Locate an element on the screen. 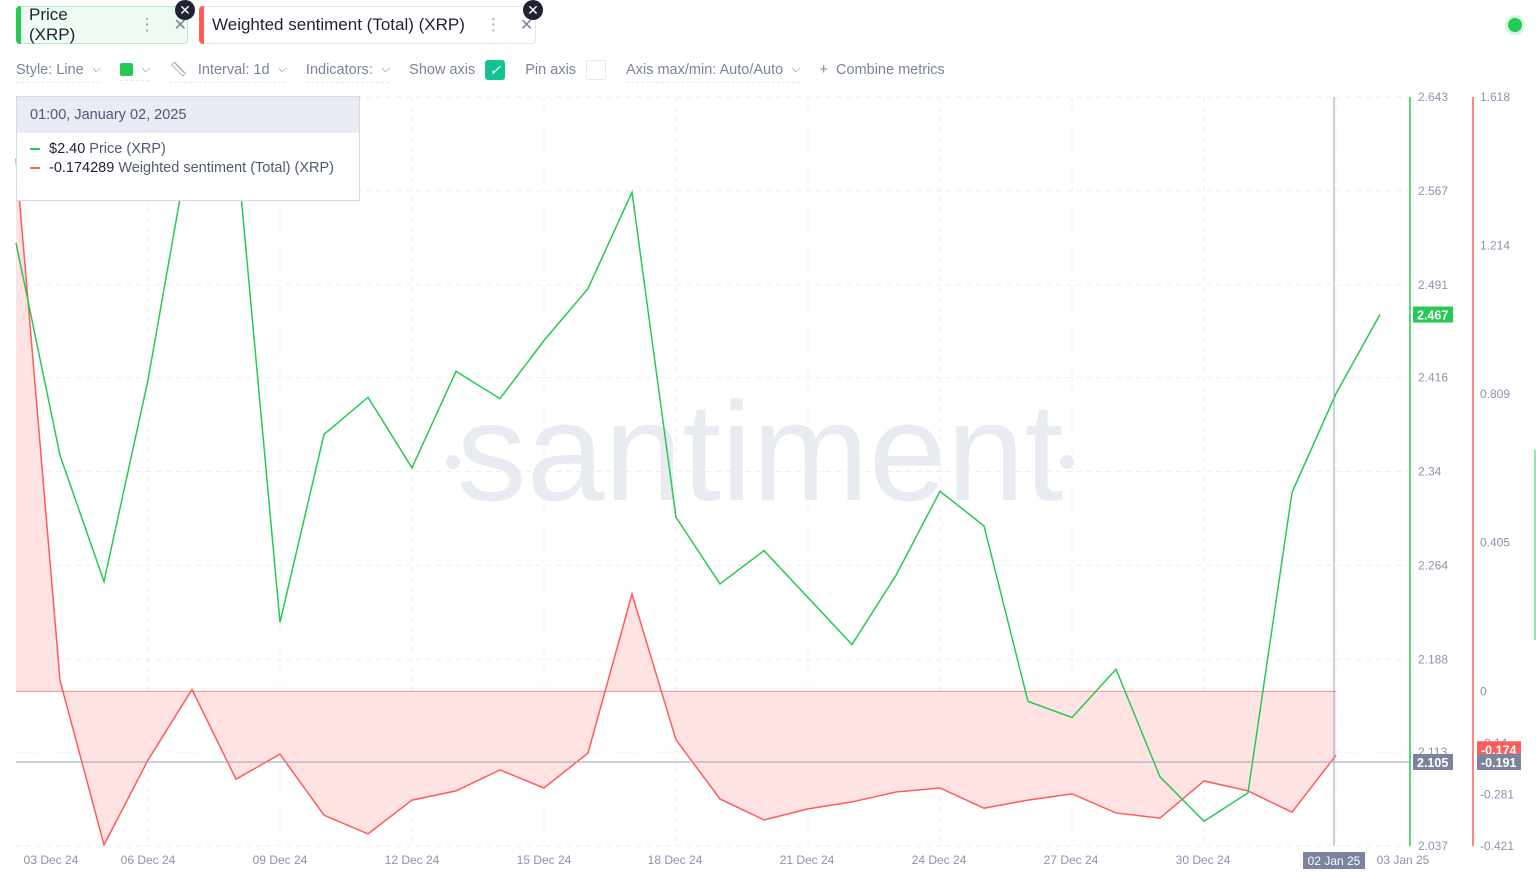  x-tick-label: 18 Dec 24 is located at coordinates (675, 860).